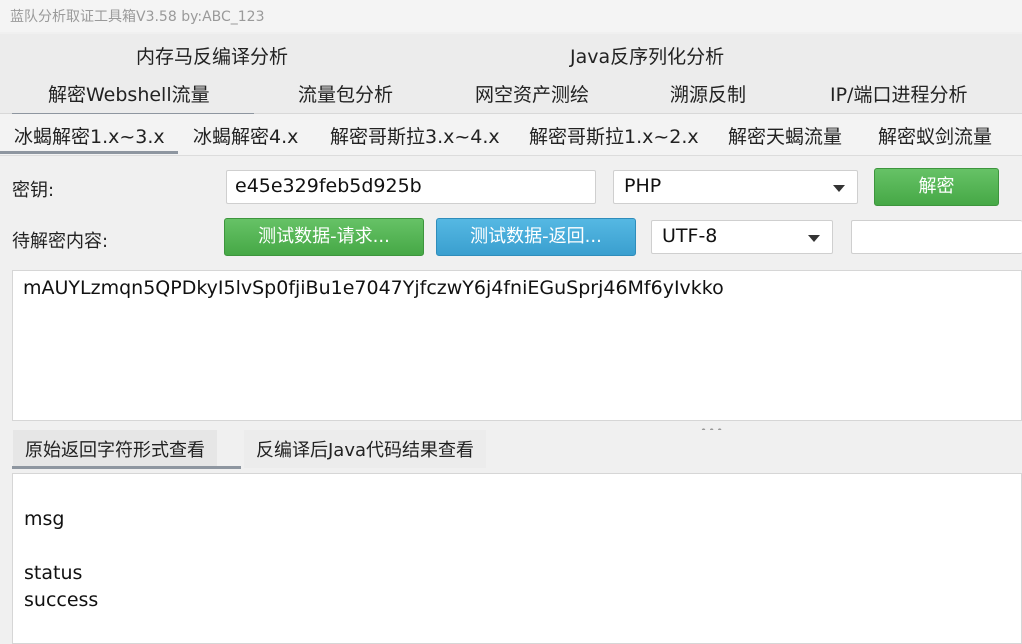 The width and height of the screenshot is (1022, 644). Describe the element at coordinates (532, 93) in the screenshot. I see `tab-asset-mapping: 网空资产测绘` at that location.